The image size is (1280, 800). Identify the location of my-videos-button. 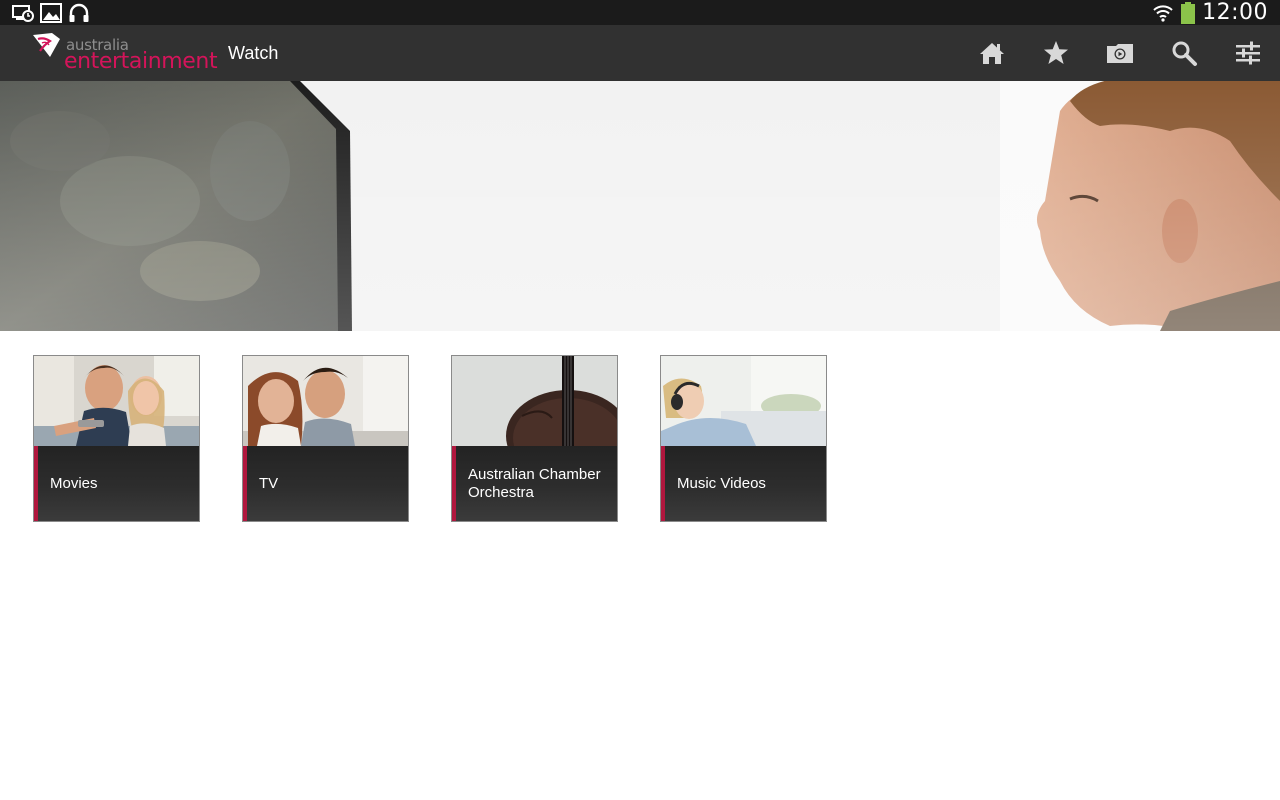
(1120, 53).